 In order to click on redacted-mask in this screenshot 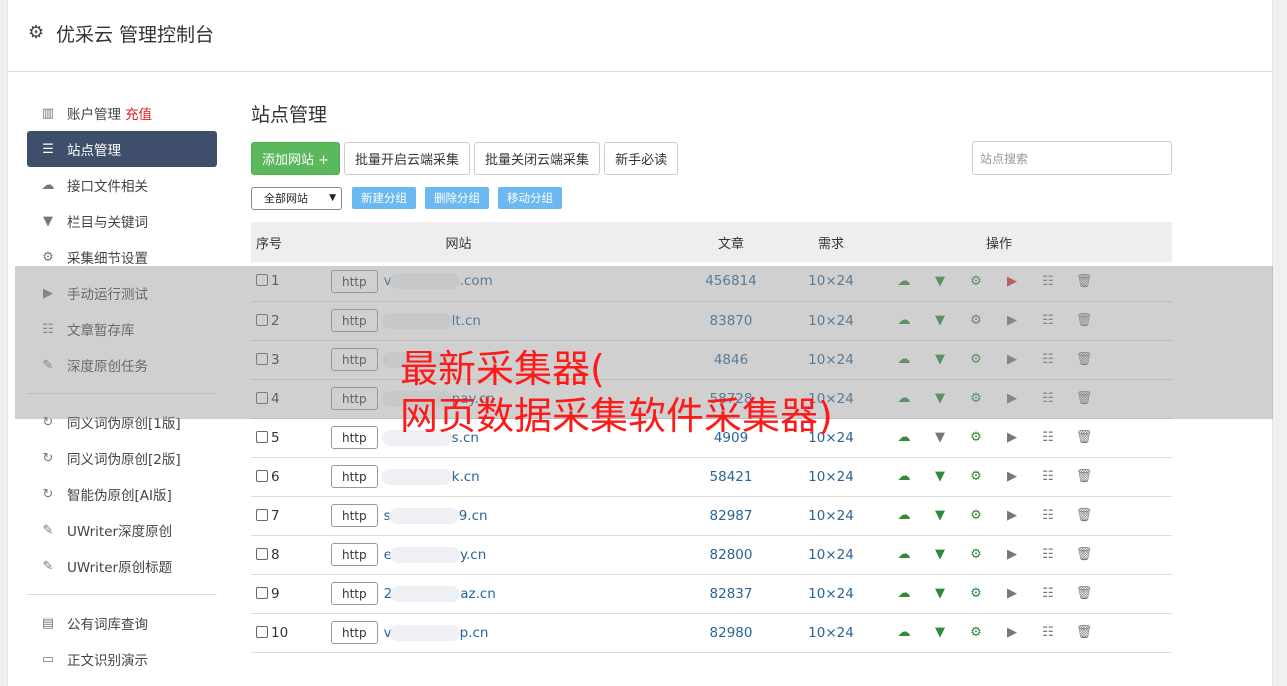, I will do `click(424, 554)`.